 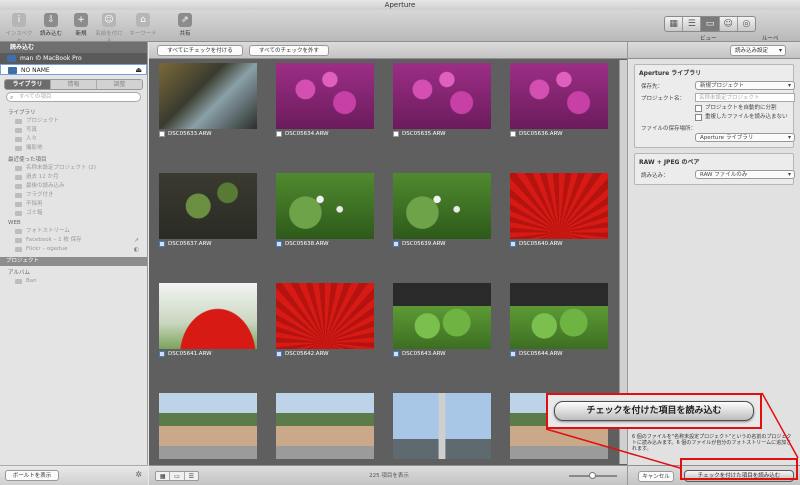 What do you see at coordinates (19, 29) in the screenshot?
I see `toolbar-button-0: iインスペクタ` at bounding box center [19, 29].